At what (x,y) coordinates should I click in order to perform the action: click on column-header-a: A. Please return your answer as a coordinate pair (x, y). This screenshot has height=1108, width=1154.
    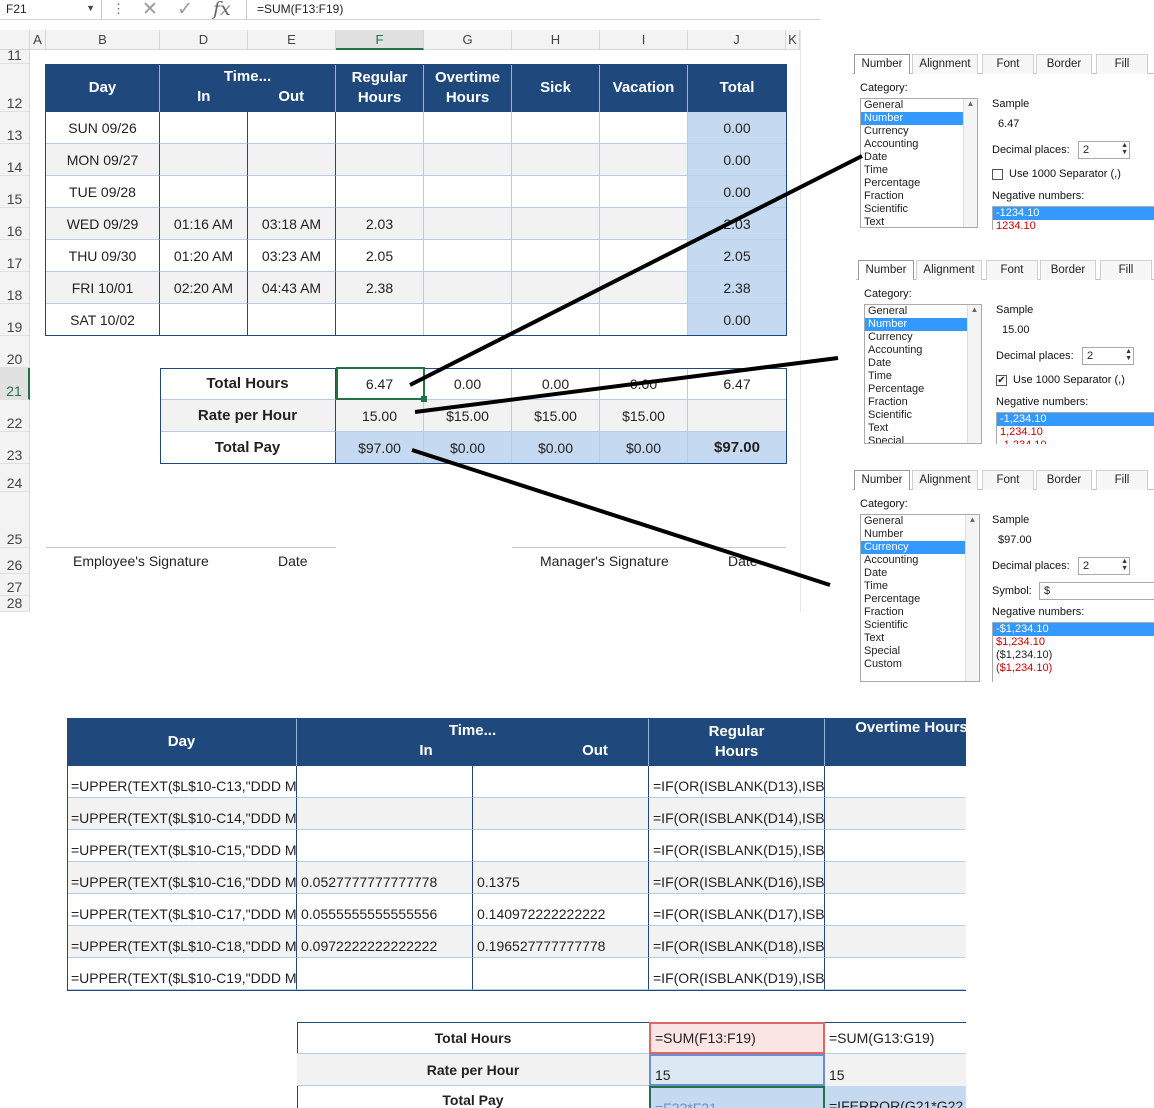
    Looking at the image, I should click on (38, 40).